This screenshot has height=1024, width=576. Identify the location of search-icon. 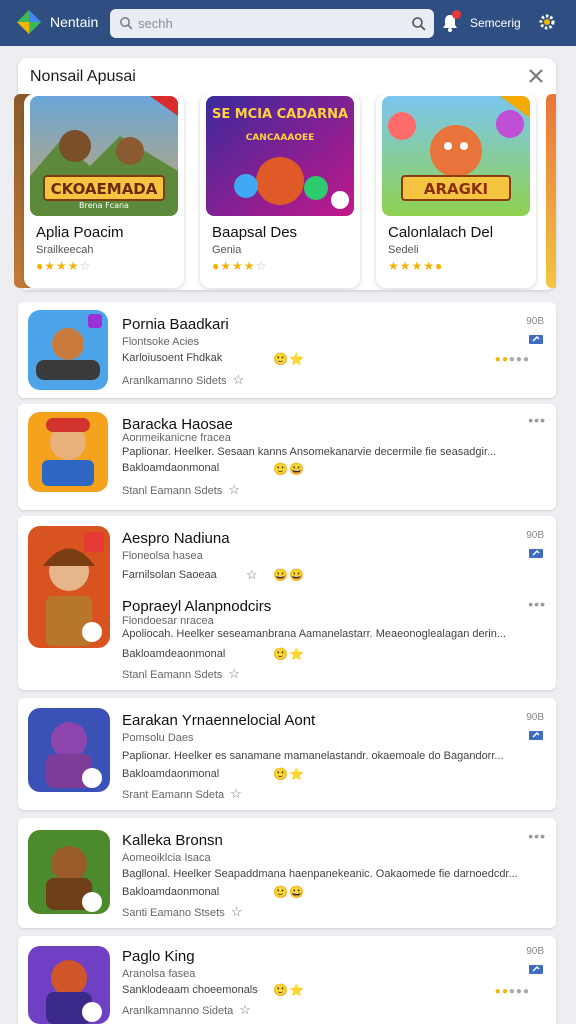
(126, 23).